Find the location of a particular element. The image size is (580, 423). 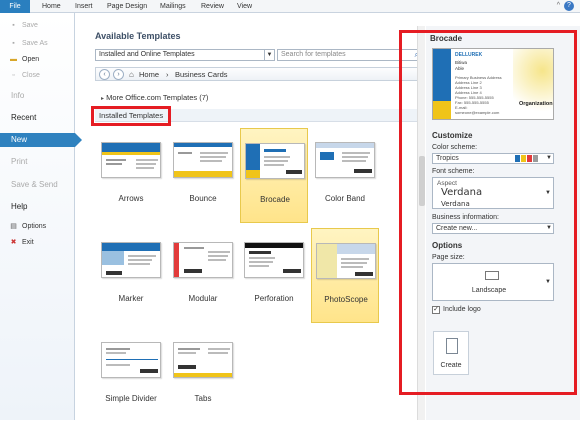

template-tile-tabs: Tabs is located at coordinates (203, 375).